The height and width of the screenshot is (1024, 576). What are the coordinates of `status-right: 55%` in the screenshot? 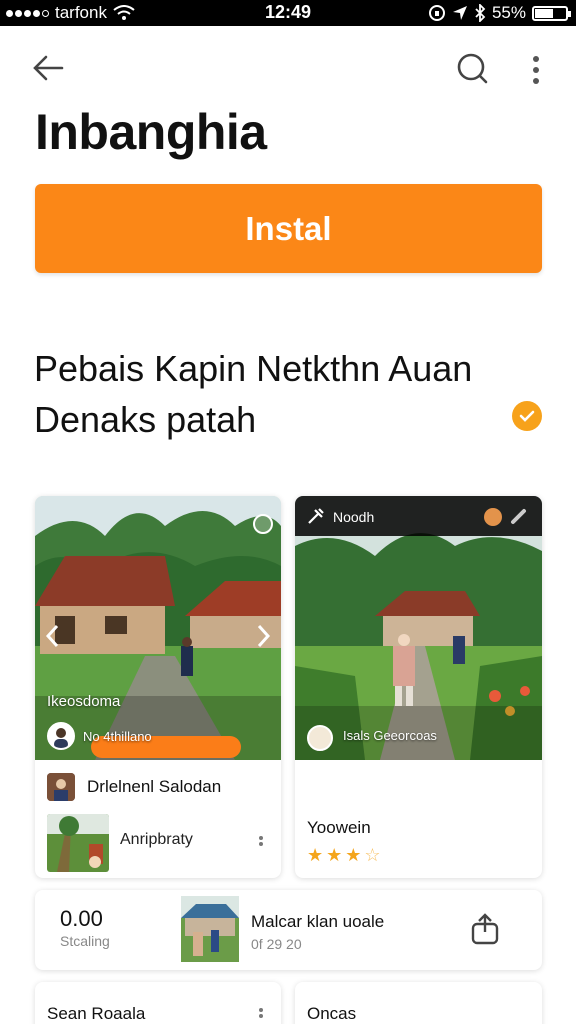 It's located at (499, 13).